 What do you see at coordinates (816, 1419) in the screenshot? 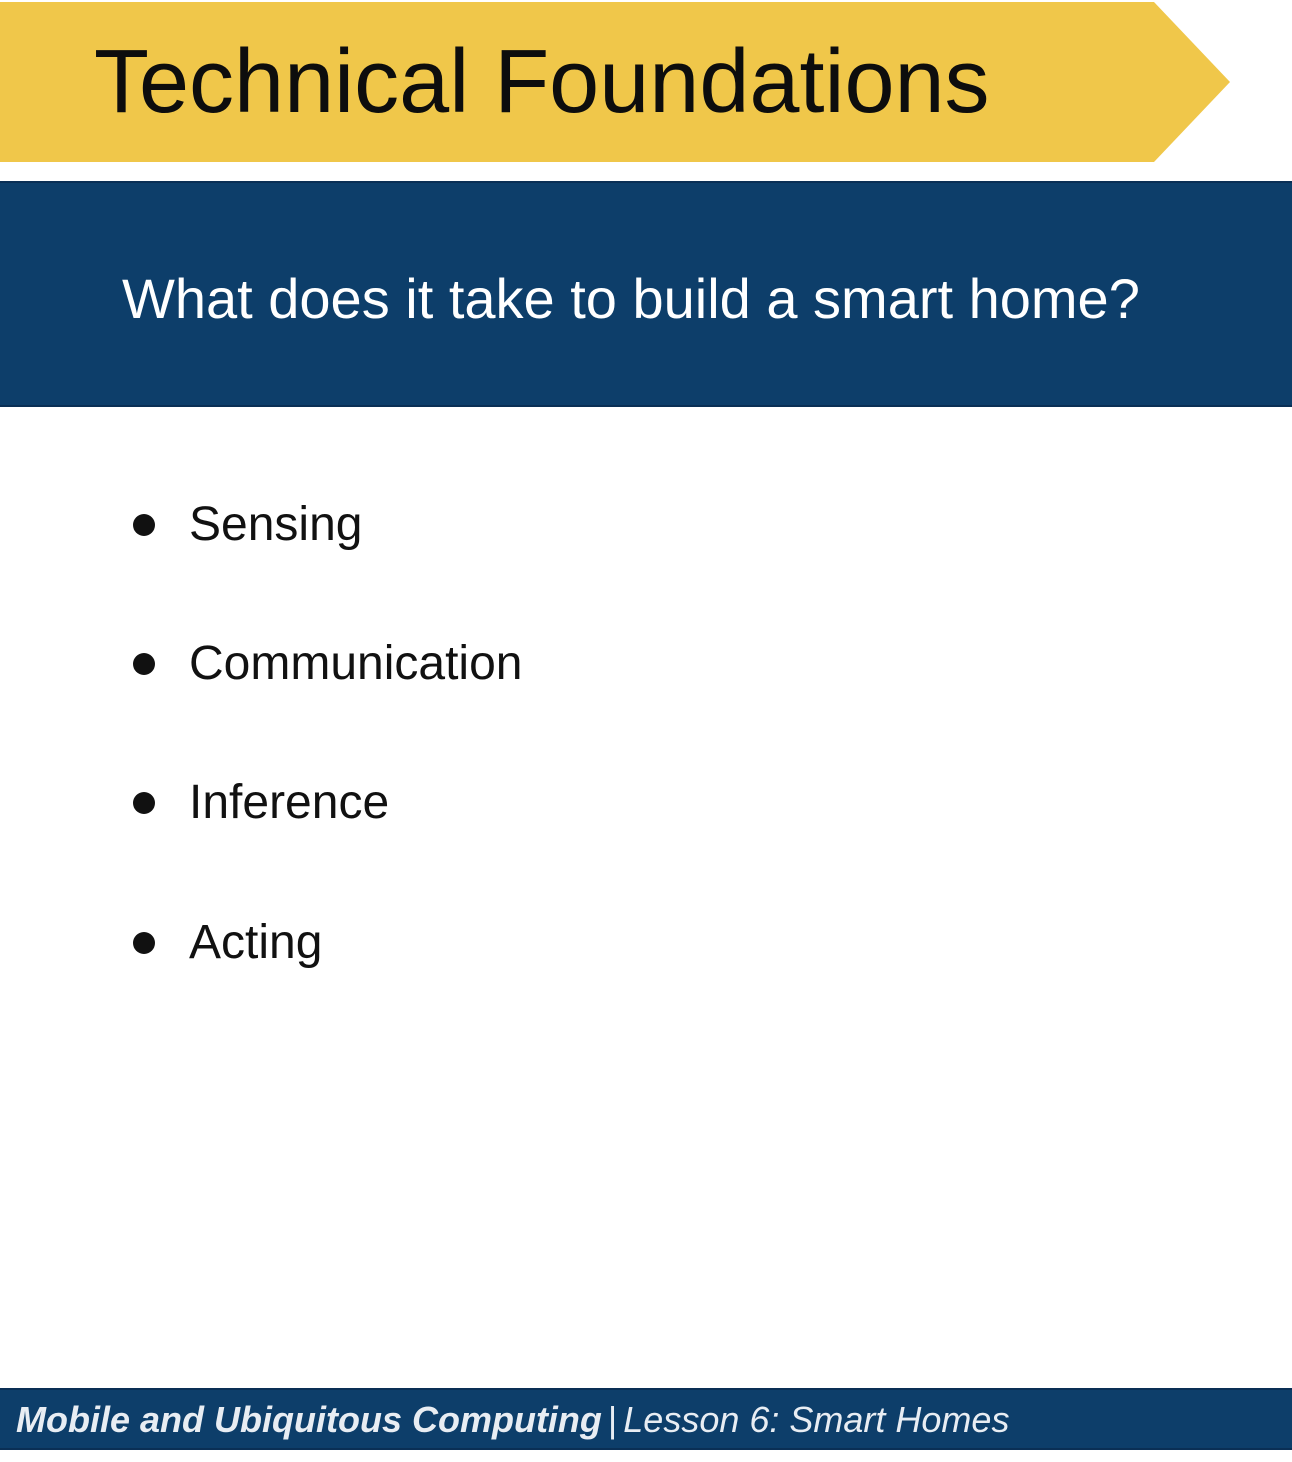
I see `footer-lesson: Lesson 6: Smart Homes` at bounding box center [816, 1419].